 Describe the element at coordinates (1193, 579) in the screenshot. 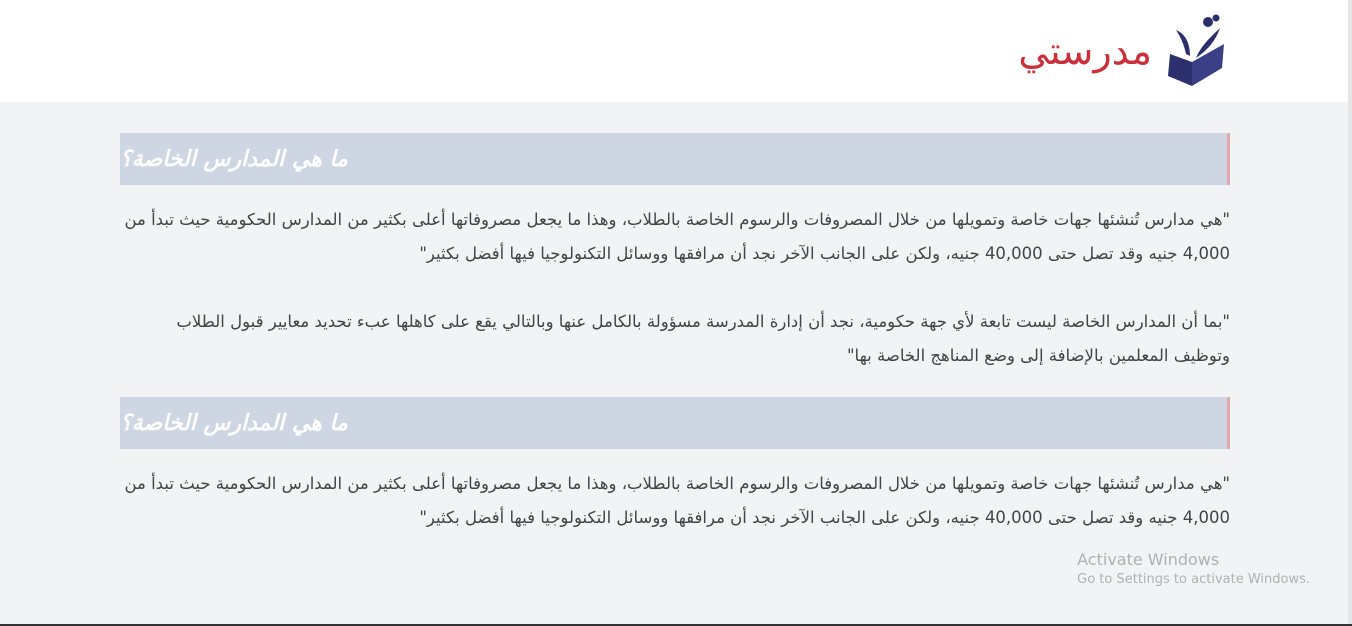

I see `watermark-subtitle: Go to Settings to activate Windows.` at that location.